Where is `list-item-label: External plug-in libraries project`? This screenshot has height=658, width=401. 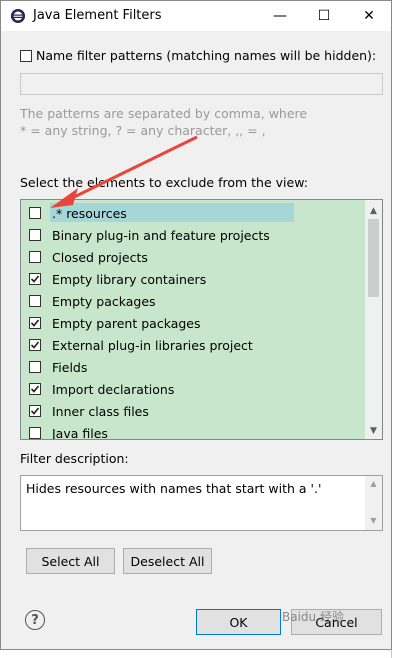
list-item-label: External plug-in libraries project is located at coordinates (152, 345).